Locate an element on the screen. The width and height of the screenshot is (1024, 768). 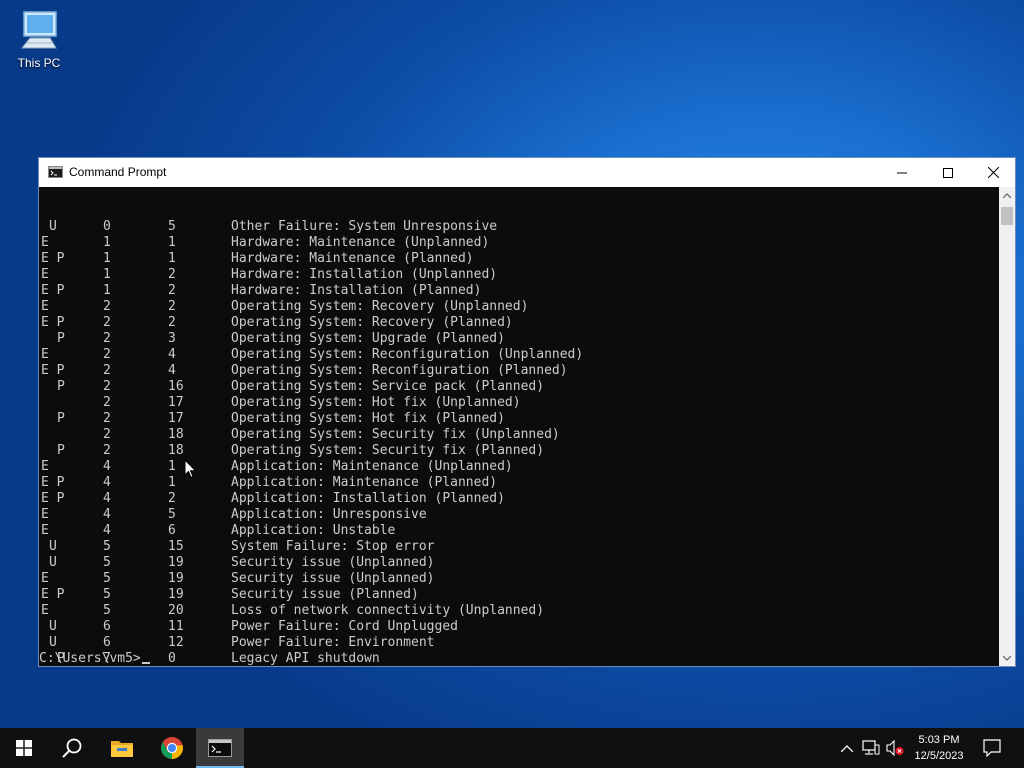
close-icon is located at coordinates (993, 172).